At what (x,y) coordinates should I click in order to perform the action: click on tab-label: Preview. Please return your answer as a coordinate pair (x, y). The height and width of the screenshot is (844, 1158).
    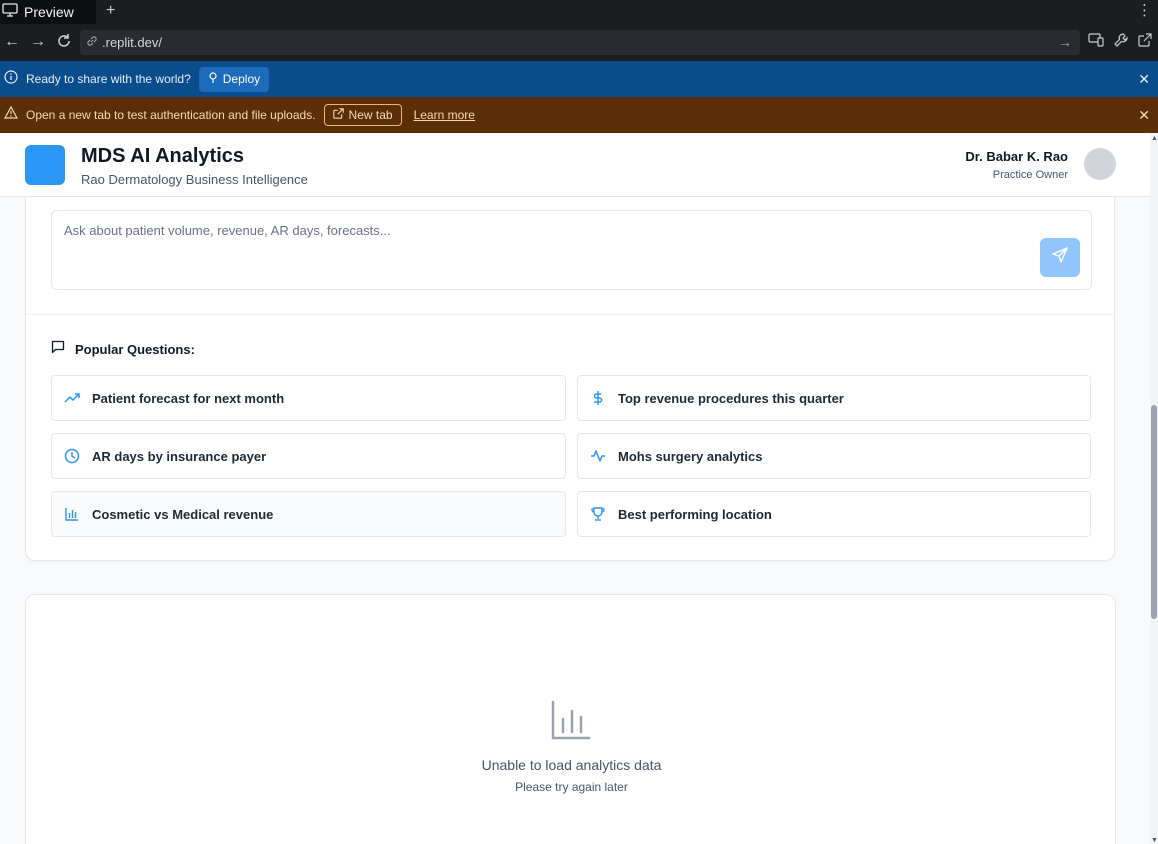
    Looking at the image, I should click on (49, 12).